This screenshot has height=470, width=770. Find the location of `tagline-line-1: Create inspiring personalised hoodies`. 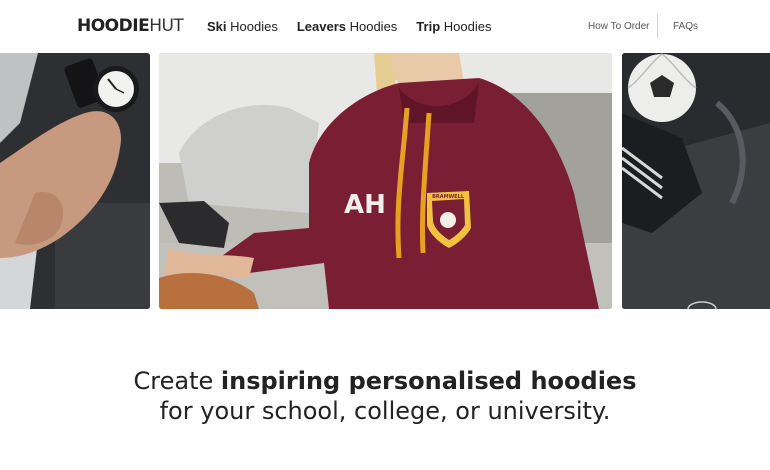

tagline-line-1: Create inspiring personalised hoodies is located at coordinates (385, 381).